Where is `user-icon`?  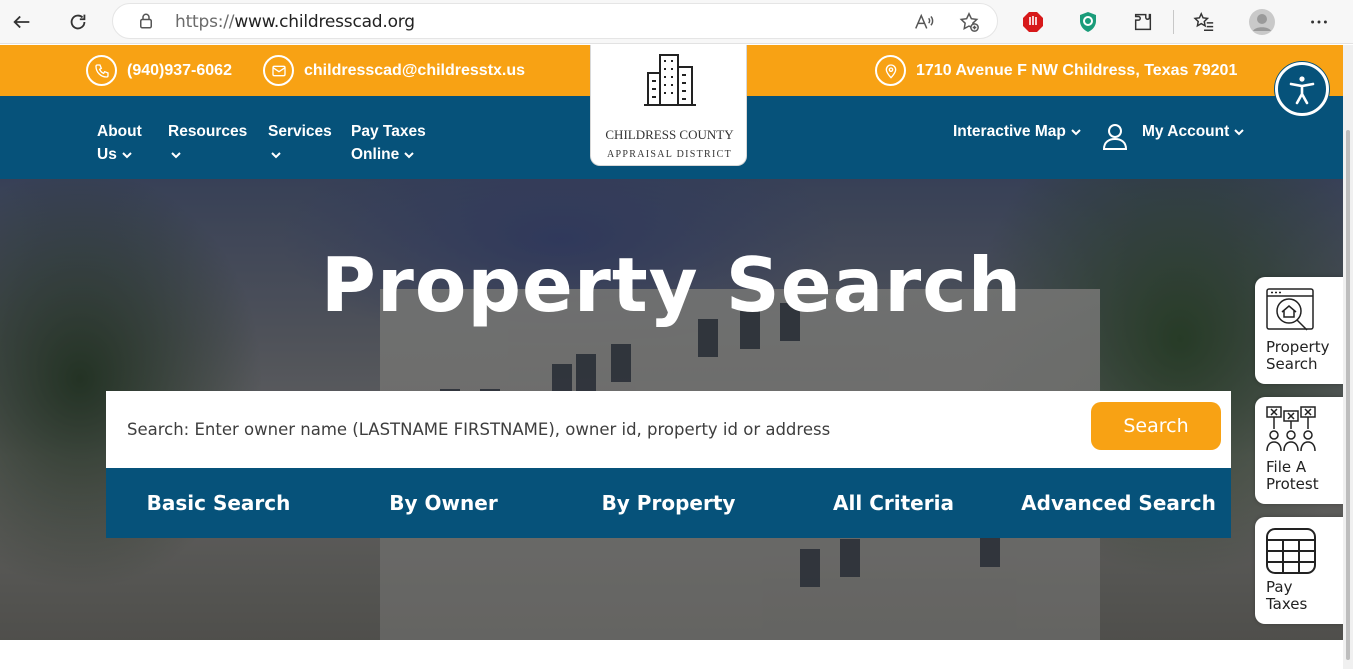
user-icon is located at coordinates (1115, 136).